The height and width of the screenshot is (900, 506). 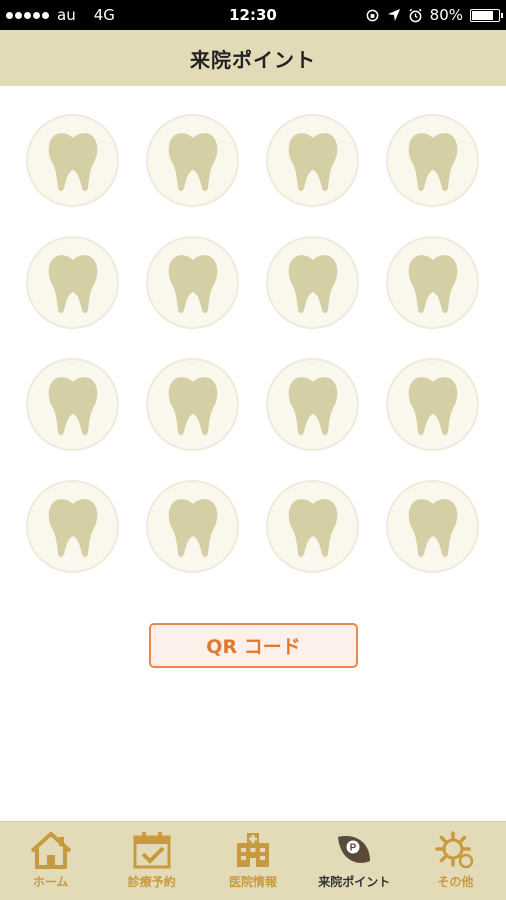 What do you see at coordinates (415, 15) in the screenshot?
I see `alarm-icon` at bounding box center [415, 15].